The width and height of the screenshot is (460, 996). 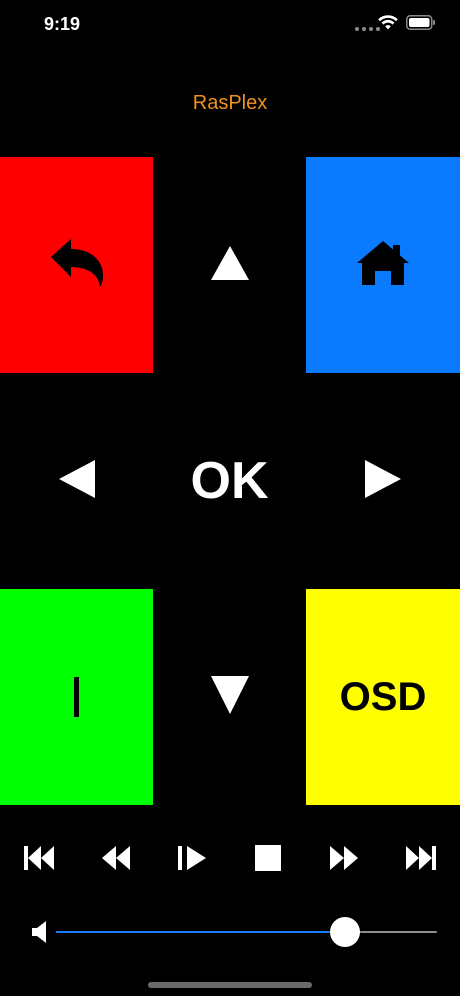 I want to click on ok-label: OK, so click(x=229, y=481).